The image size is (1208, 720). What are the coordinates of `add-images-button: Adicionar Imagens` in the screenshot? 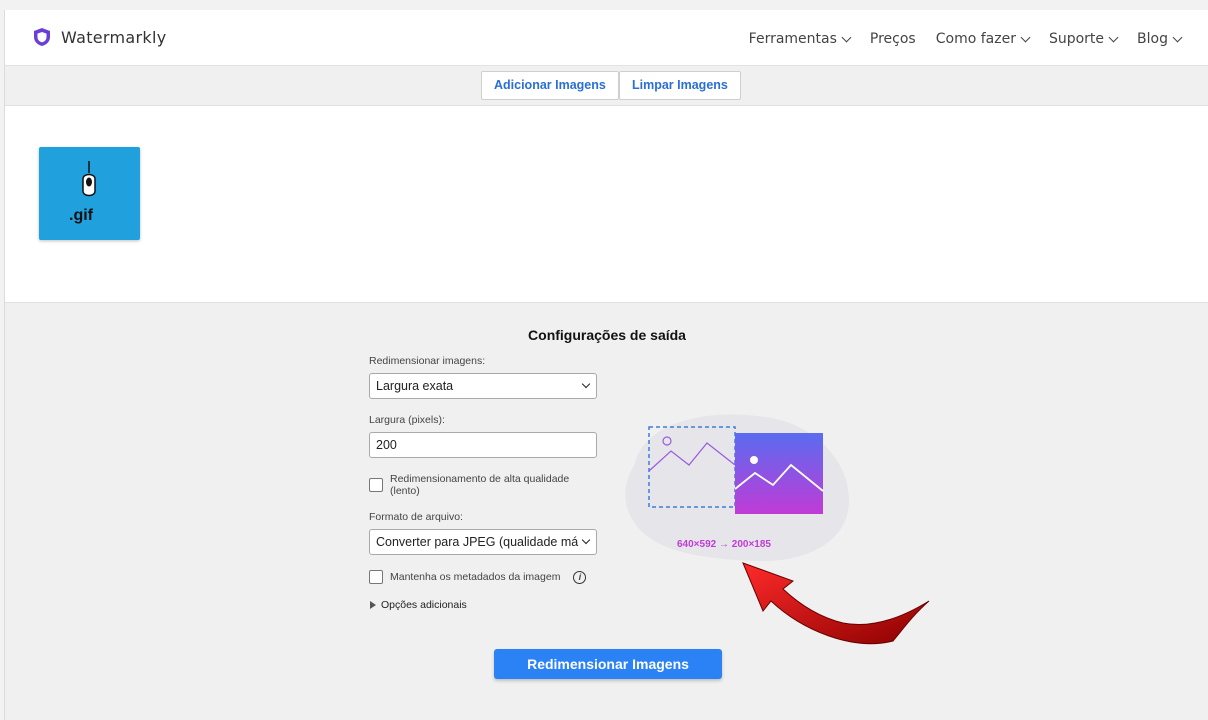 It's located at (550, 85).